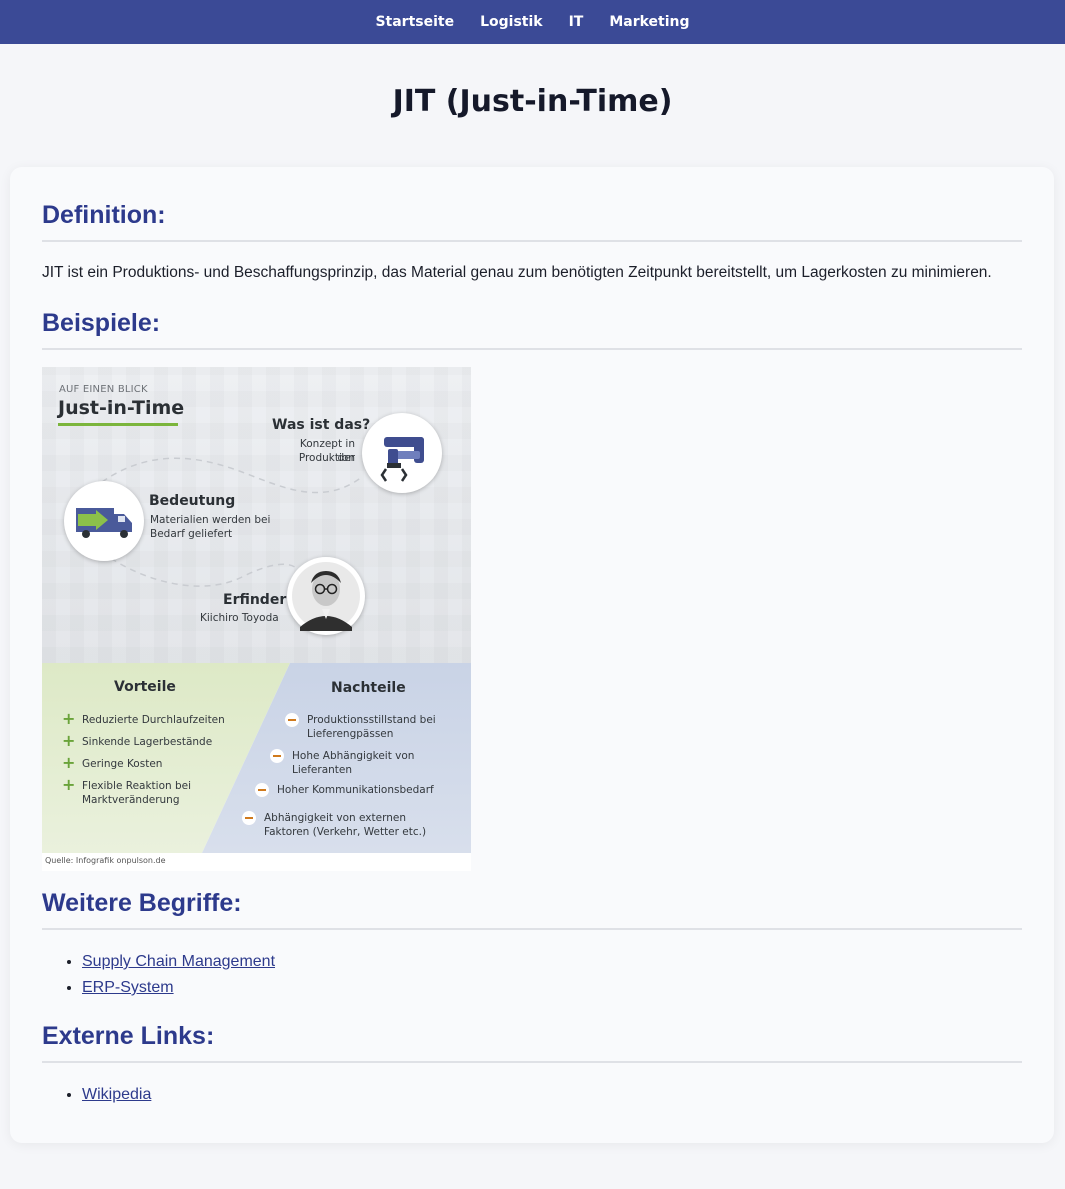 The width and height of the screenshot is (1065, 1189). What do you see at coordinates (532, 329) in the screenshot?
I see `examples-heading: Beispiele:` at bounding box center [532, 329].